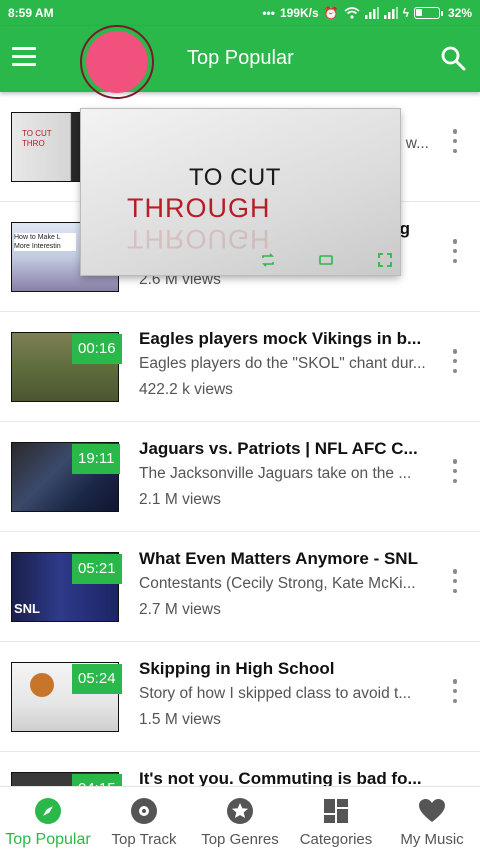 This screenshot has width=480, height=854. I want to click on nav-label: Top Popular, so click(48, 839).